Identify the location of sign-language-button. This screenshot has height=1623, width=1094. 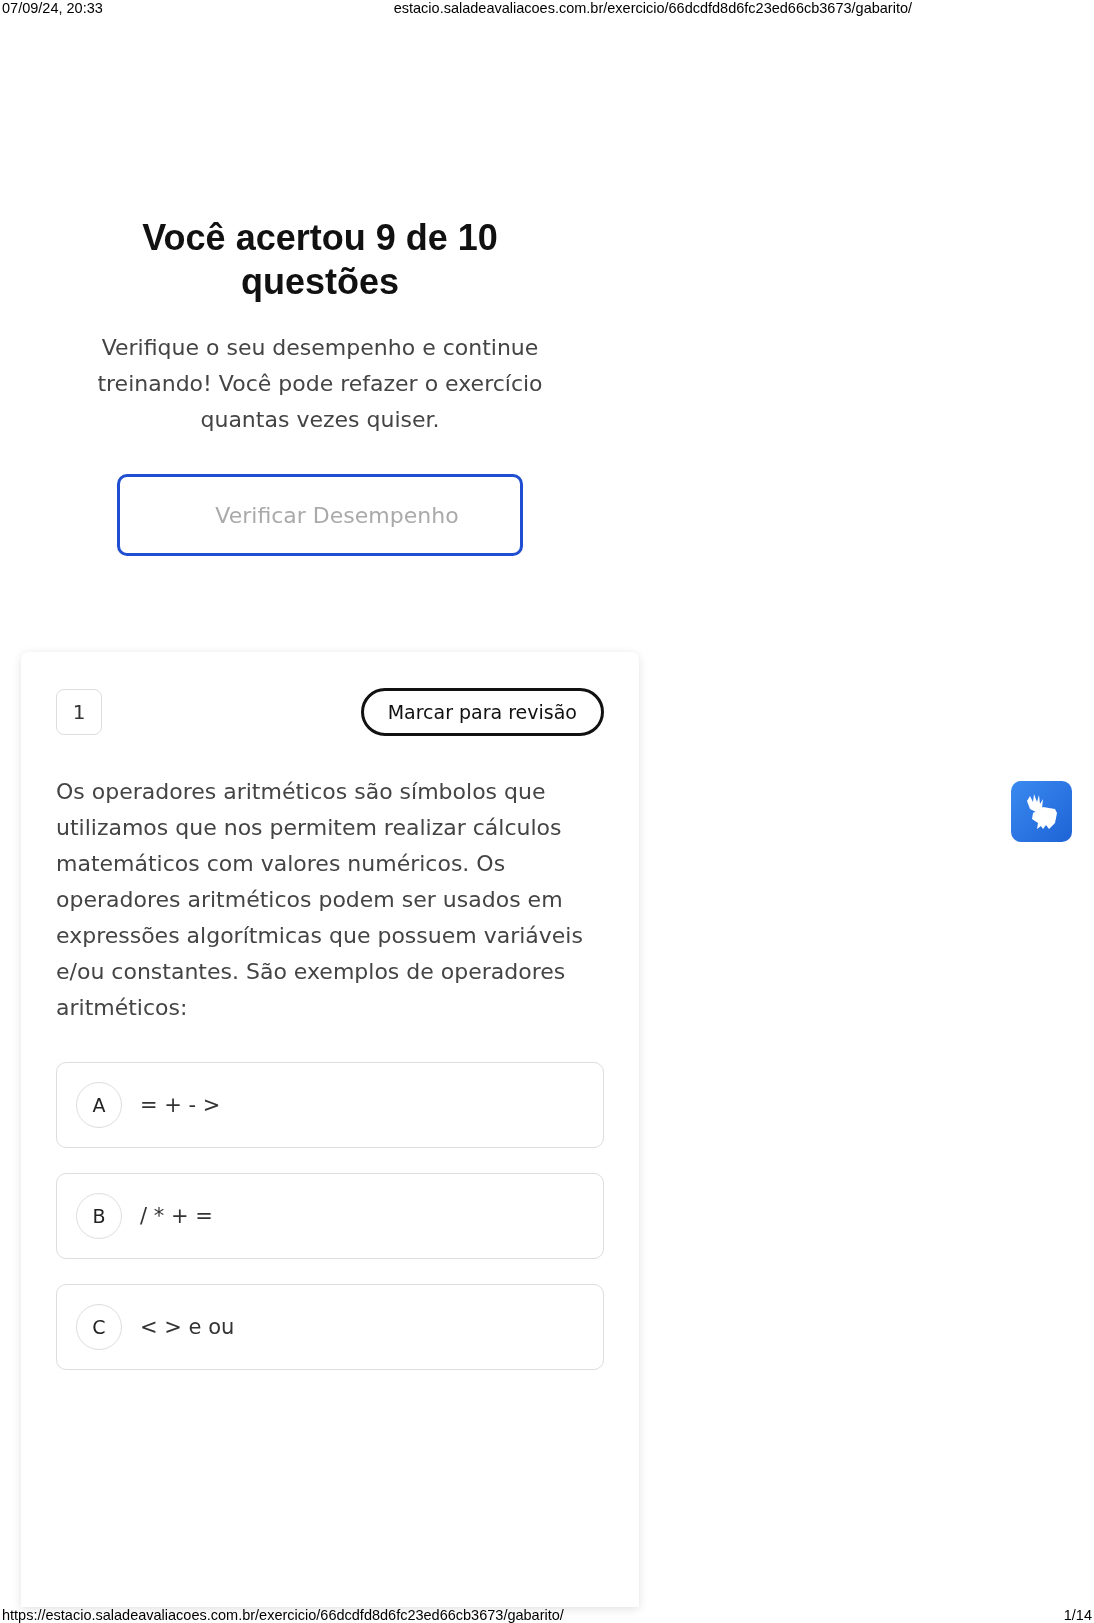
(1041, 811).